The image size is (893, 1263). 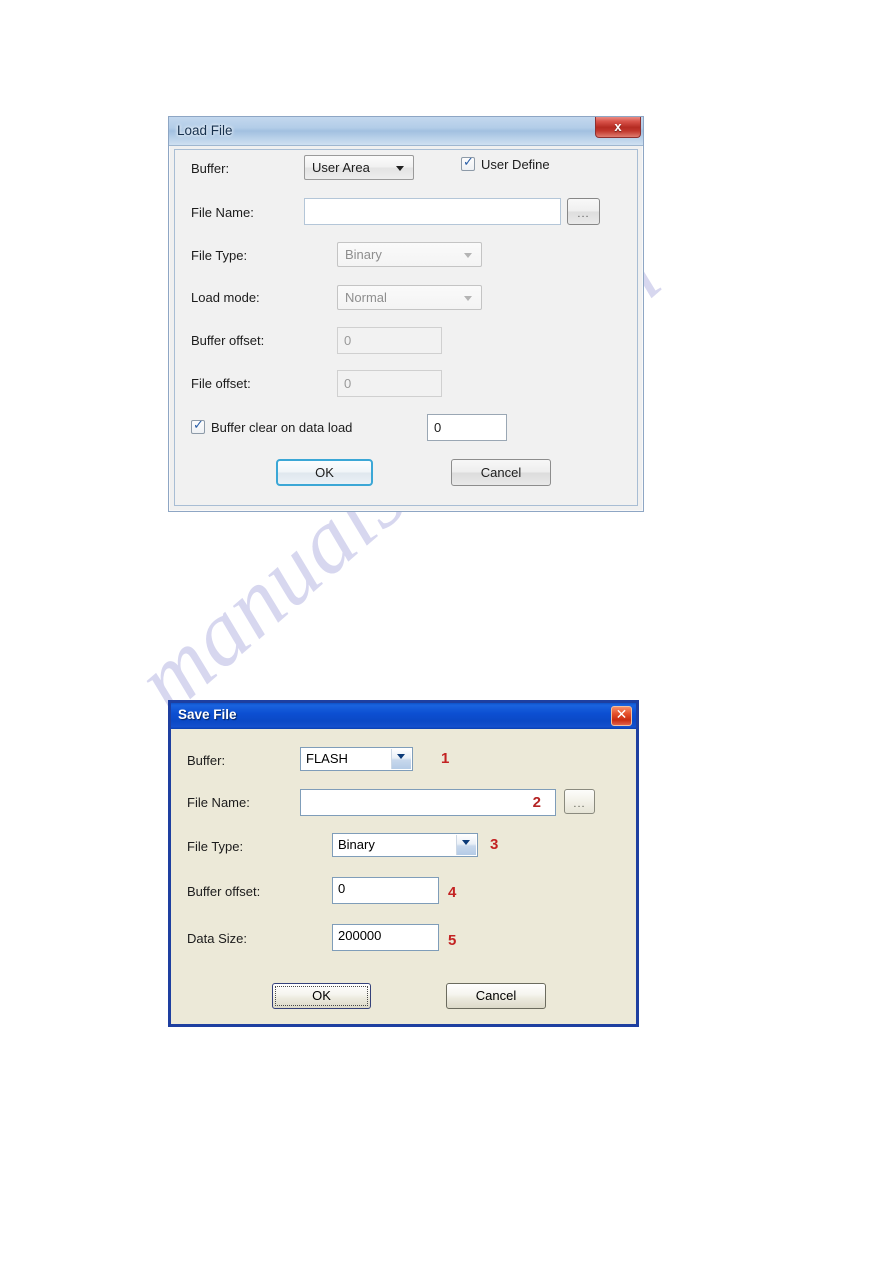 I want to click on save-data-size-input: 200000, so click(x=385, y=937).